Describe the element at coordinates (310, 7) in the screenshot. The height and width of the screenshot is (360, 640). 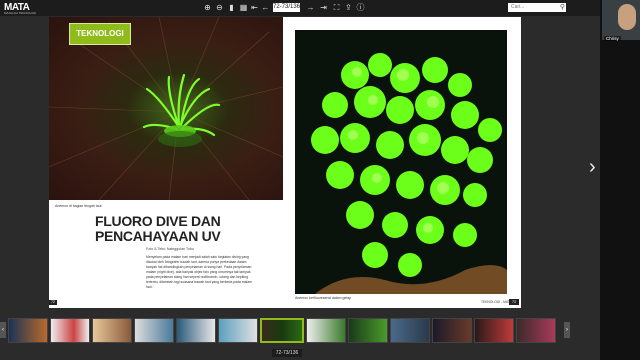
I see `next-page-icon: →` at that location.